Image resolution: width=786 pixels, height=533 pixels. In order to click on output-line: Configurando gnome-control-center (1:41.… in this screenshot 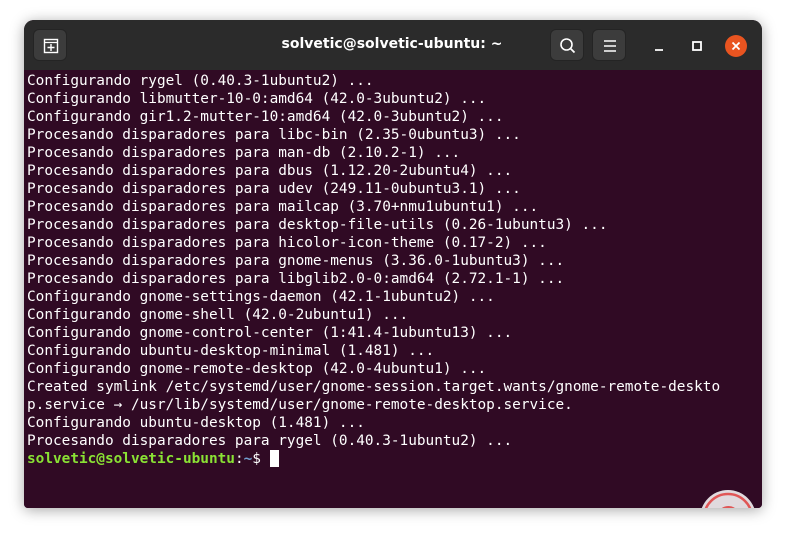, I will do `click(270, 333)`.